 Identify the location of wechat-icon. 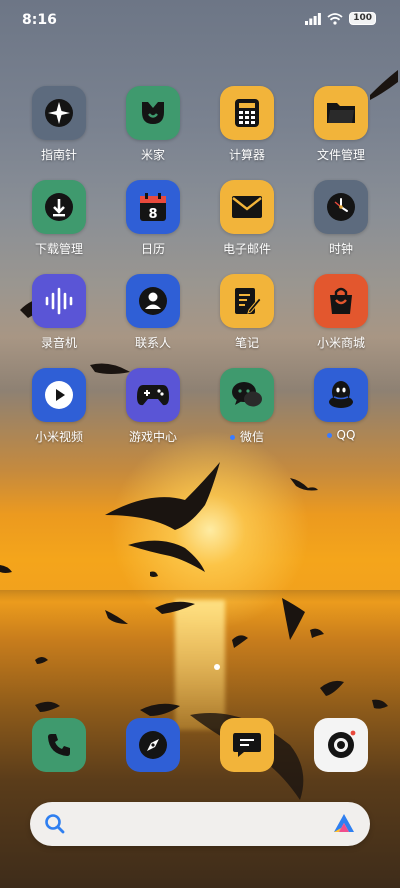
(247, 395).